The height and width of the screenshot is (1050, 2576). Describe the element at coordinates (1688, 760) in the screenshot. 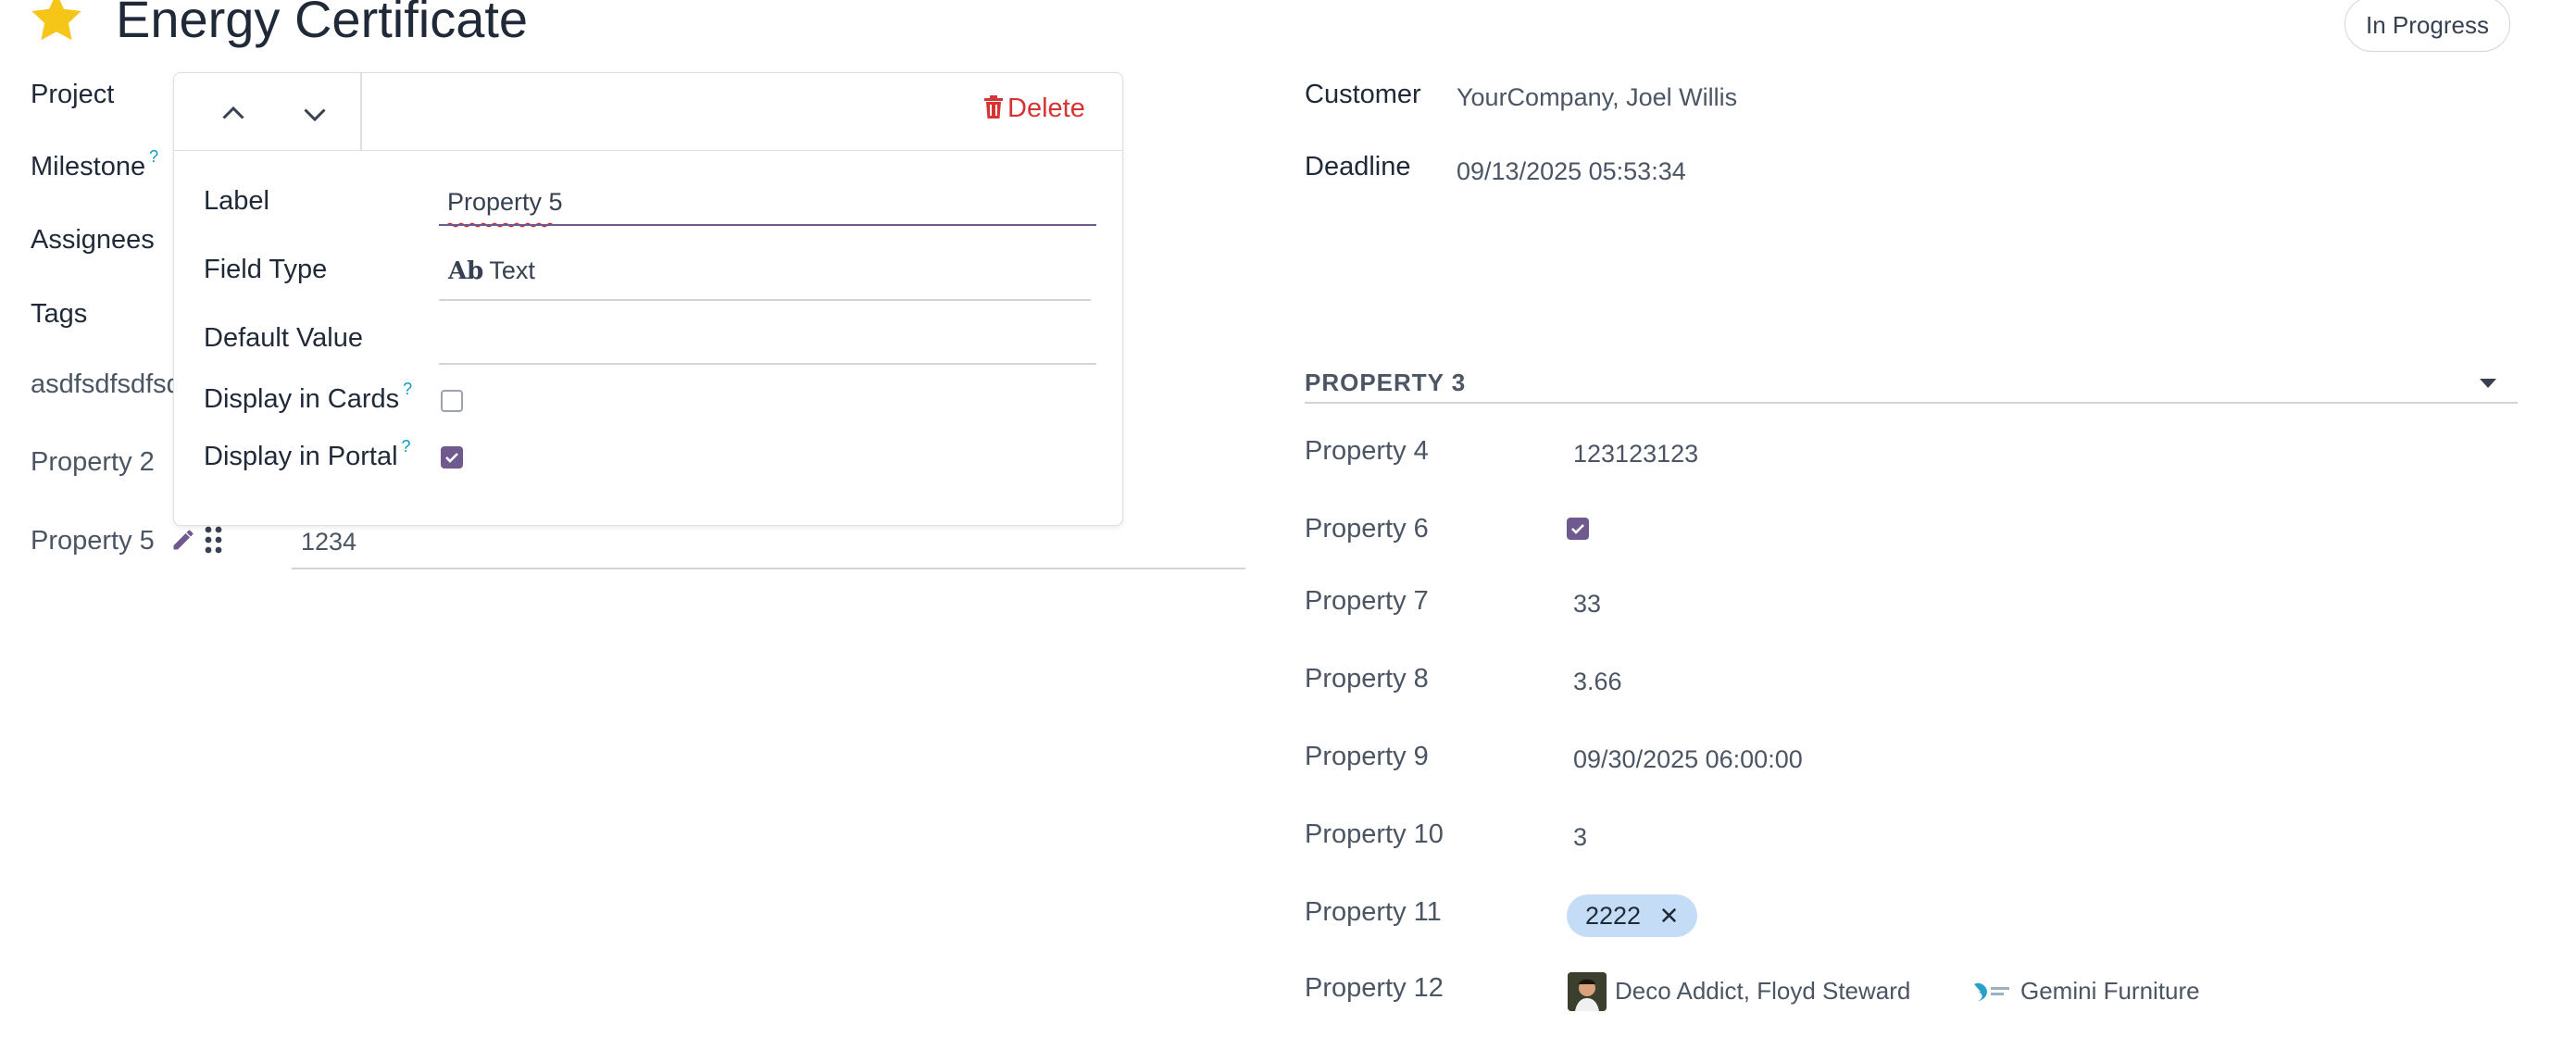

I see `property9-value: 09/30/2025 06:00:00` at that location.